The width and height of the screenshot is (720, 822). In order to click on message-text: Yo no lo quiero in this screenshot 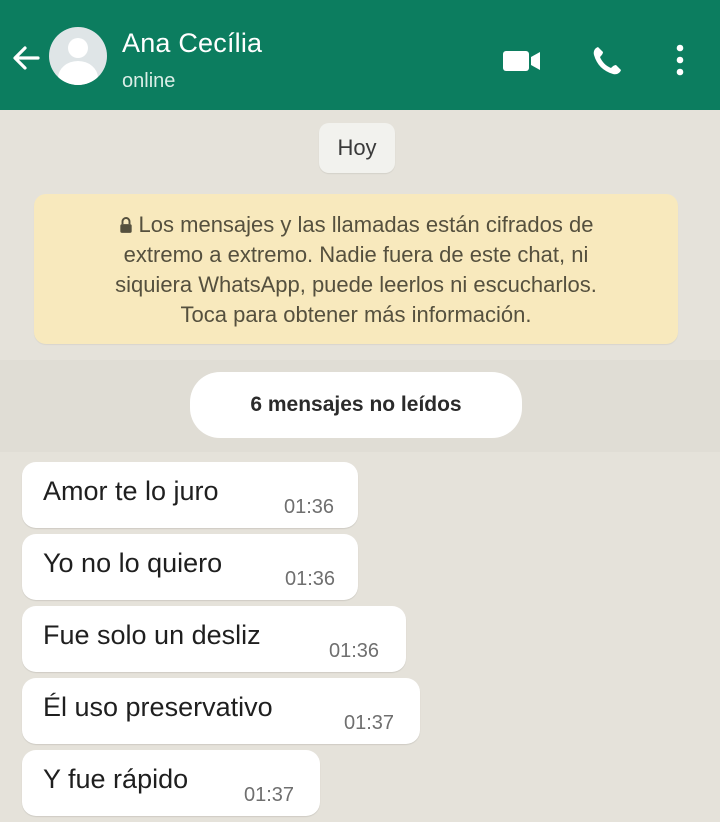, I will do `click(133, 563)`.